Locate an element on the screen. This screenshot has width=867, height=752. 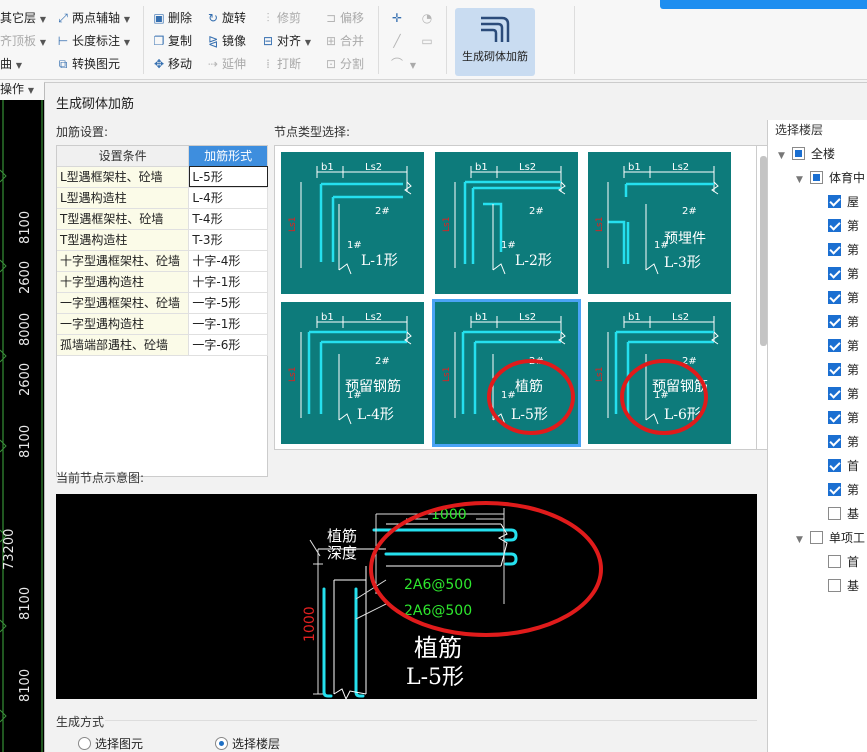
convert-element-button: ⧉ 转换图元 is located at coordinates (88, 64).